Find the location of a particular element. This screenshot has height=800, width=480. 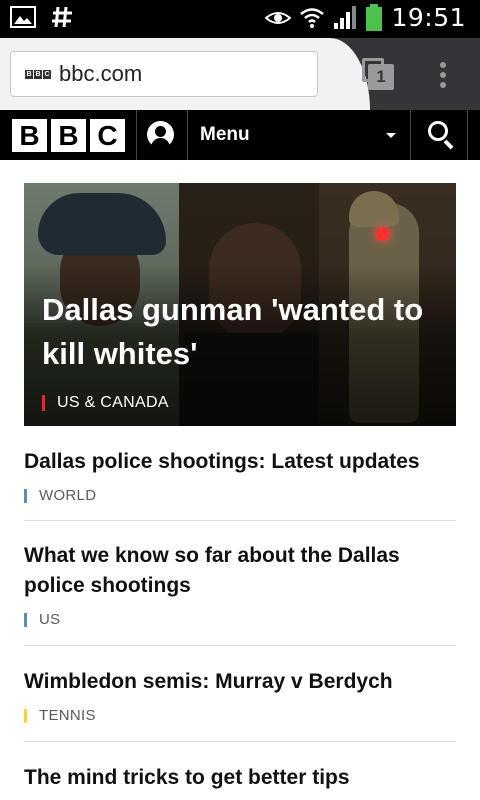

story-headline: The mind tricks to get better tips is located at coordinates (240, 778).